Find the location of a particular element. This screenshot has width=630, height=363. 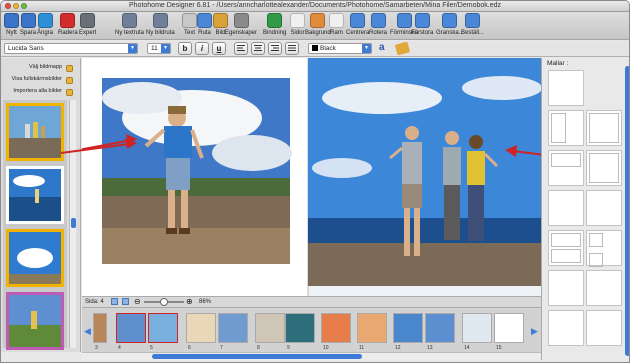

toolbar-button-text: Text is located at coordinates (189, 24).